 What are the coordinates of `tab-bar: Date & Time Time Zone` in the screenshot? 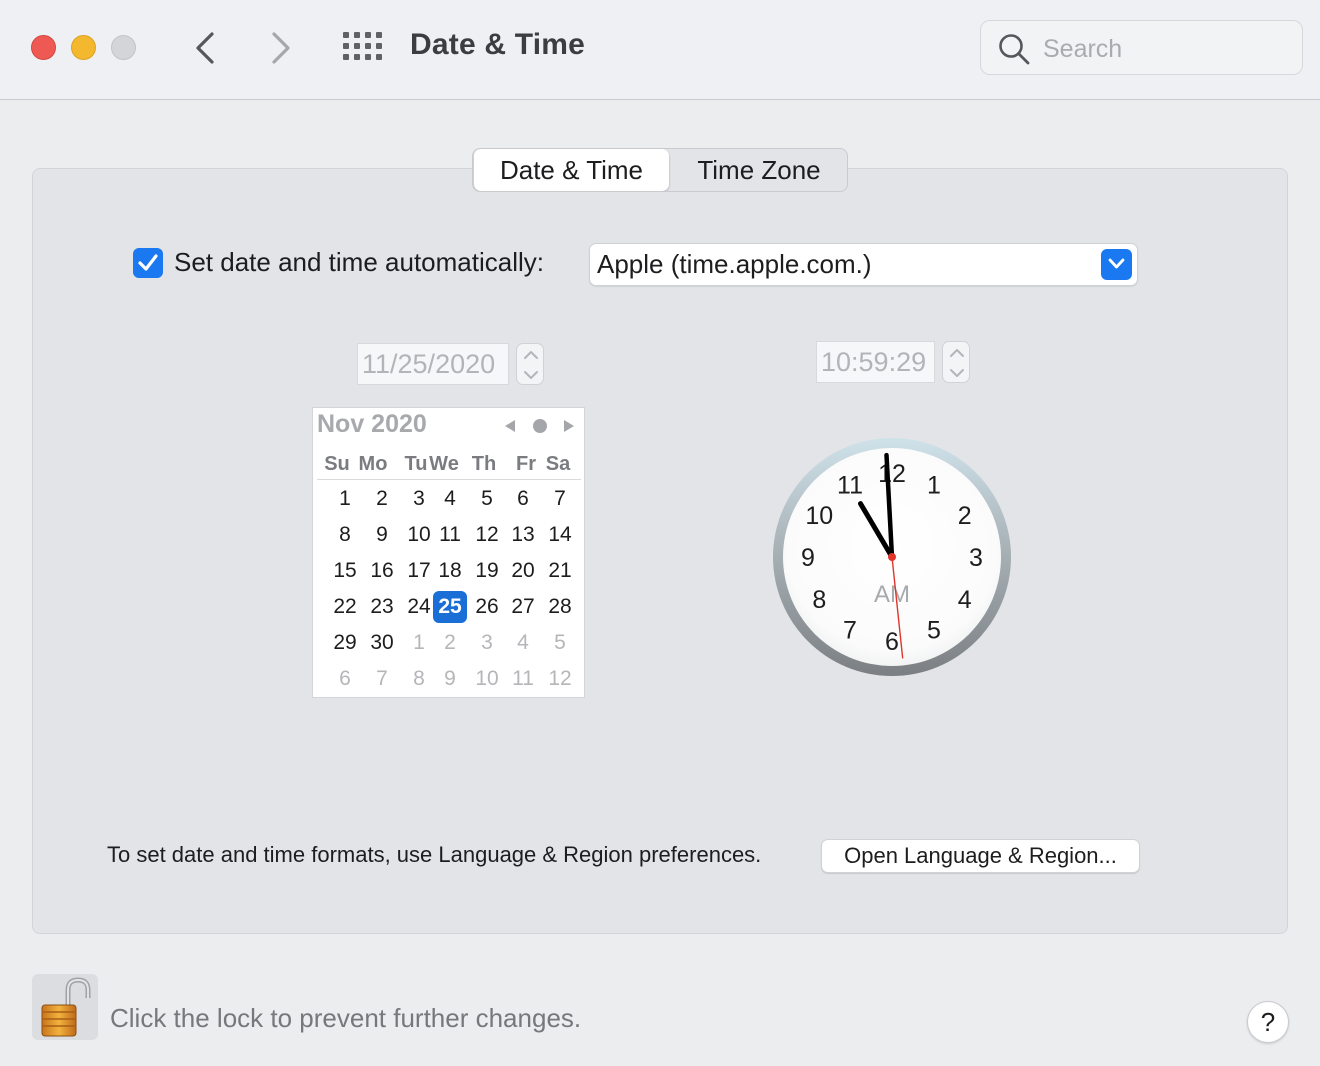 It's located at (660, 170).